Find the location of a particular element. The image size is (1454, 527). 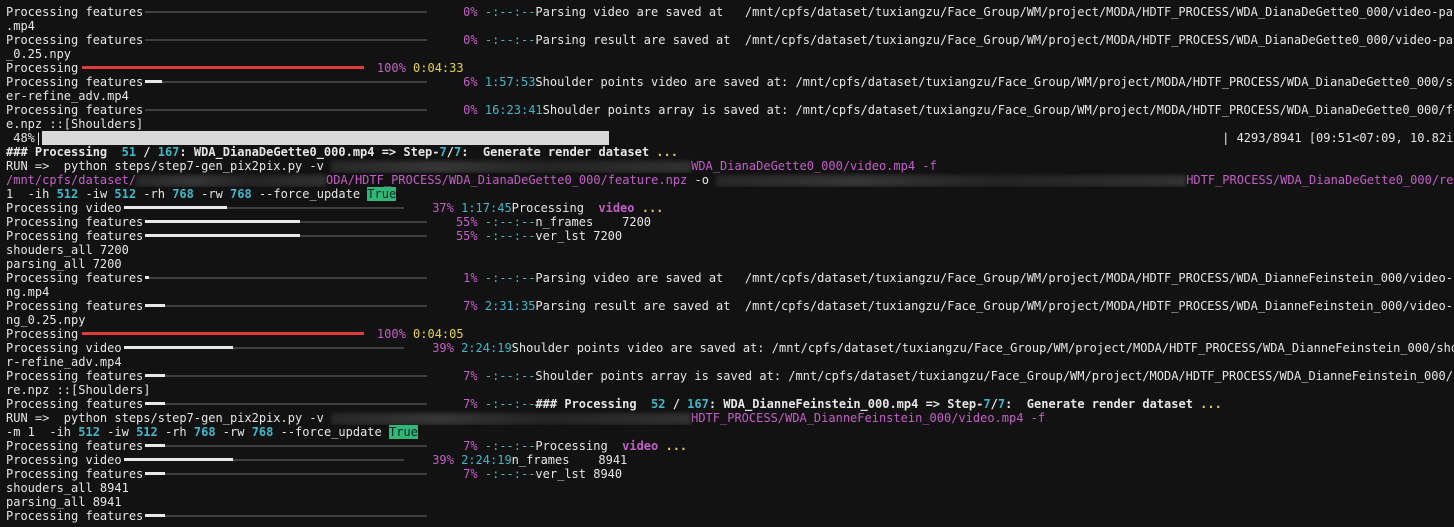

terminal-line: parsing_all 8941 is located at coordinates (730, 502).